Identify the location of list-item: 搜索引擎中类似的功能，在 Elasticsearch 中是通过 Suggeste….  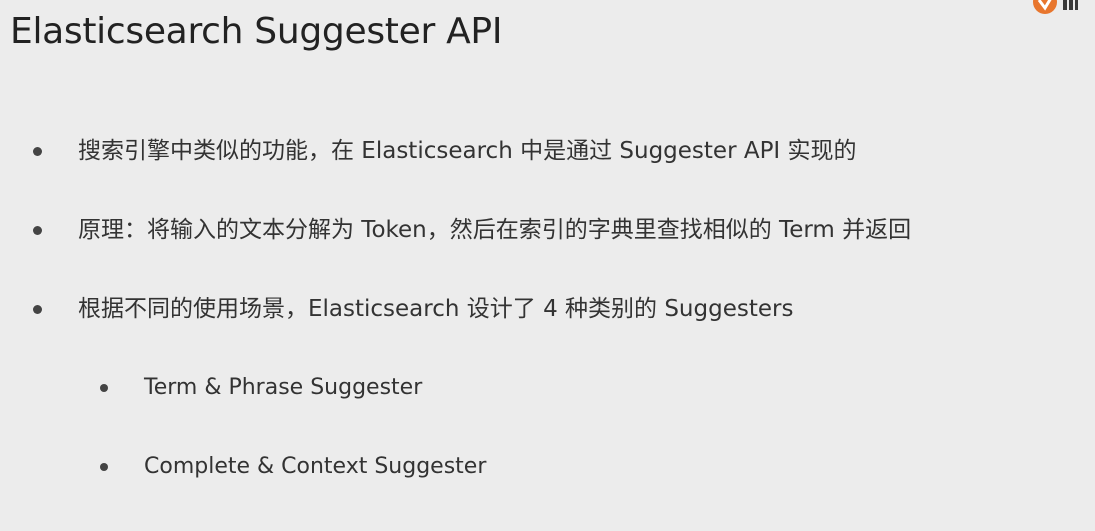
(445, 151).